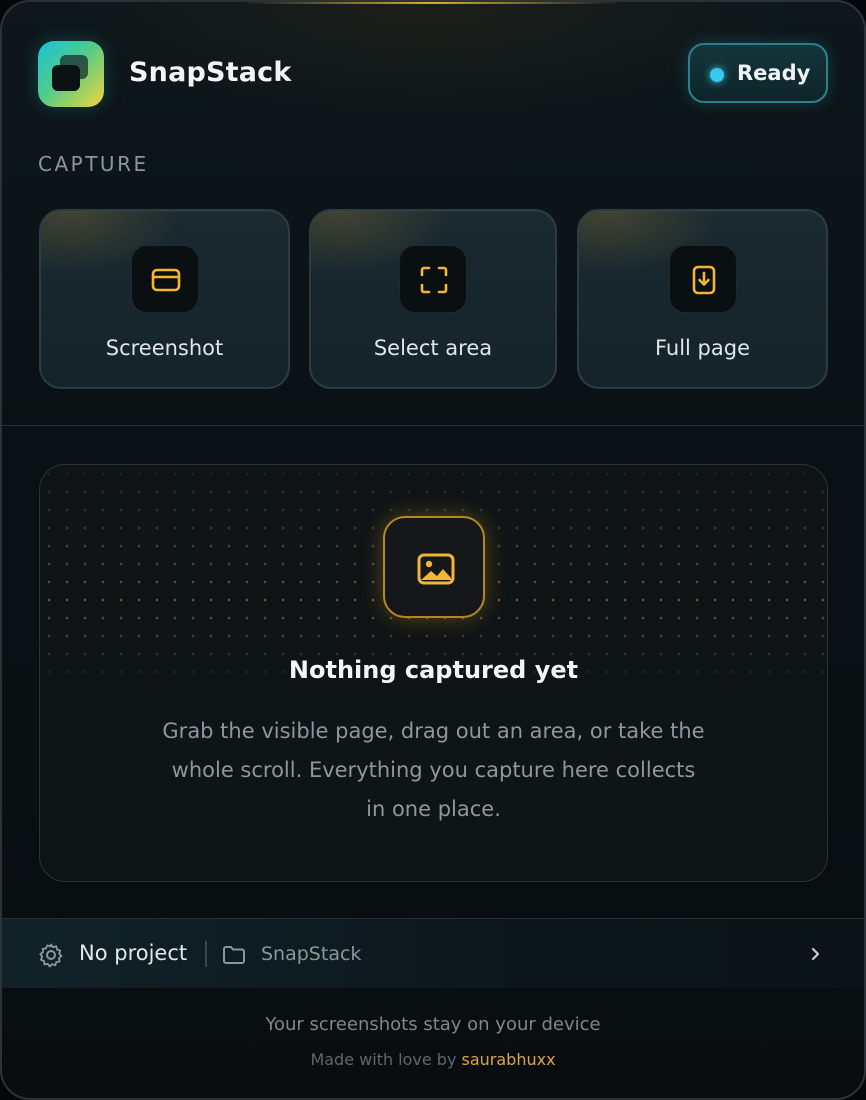  What do you see at coordinates (433, 953) in the screenshot?
I see `project-bar: No project SnapStack` at bounding box center [433, 953].